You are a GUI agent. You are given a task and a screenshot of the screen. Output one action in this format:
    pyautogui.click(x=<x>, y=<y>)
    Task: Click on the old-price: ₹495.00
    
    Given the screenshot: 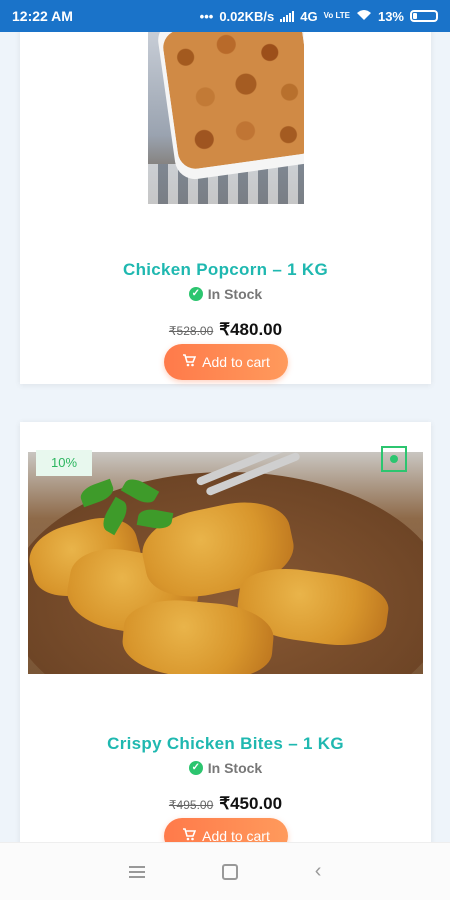 What is the action you would take?
    pyautogui.click(x=191, y=805)
    